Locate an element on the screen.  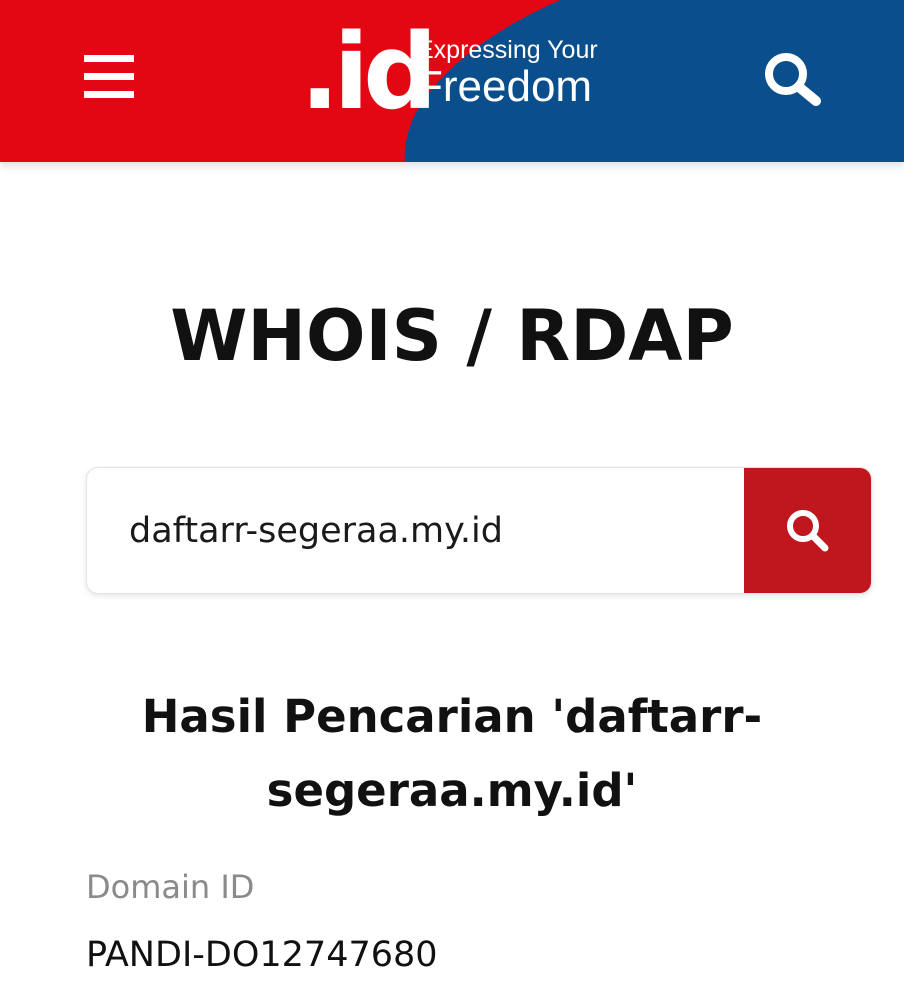
page-title: WHOIS / RDAP is located at coordinates (452, 336).